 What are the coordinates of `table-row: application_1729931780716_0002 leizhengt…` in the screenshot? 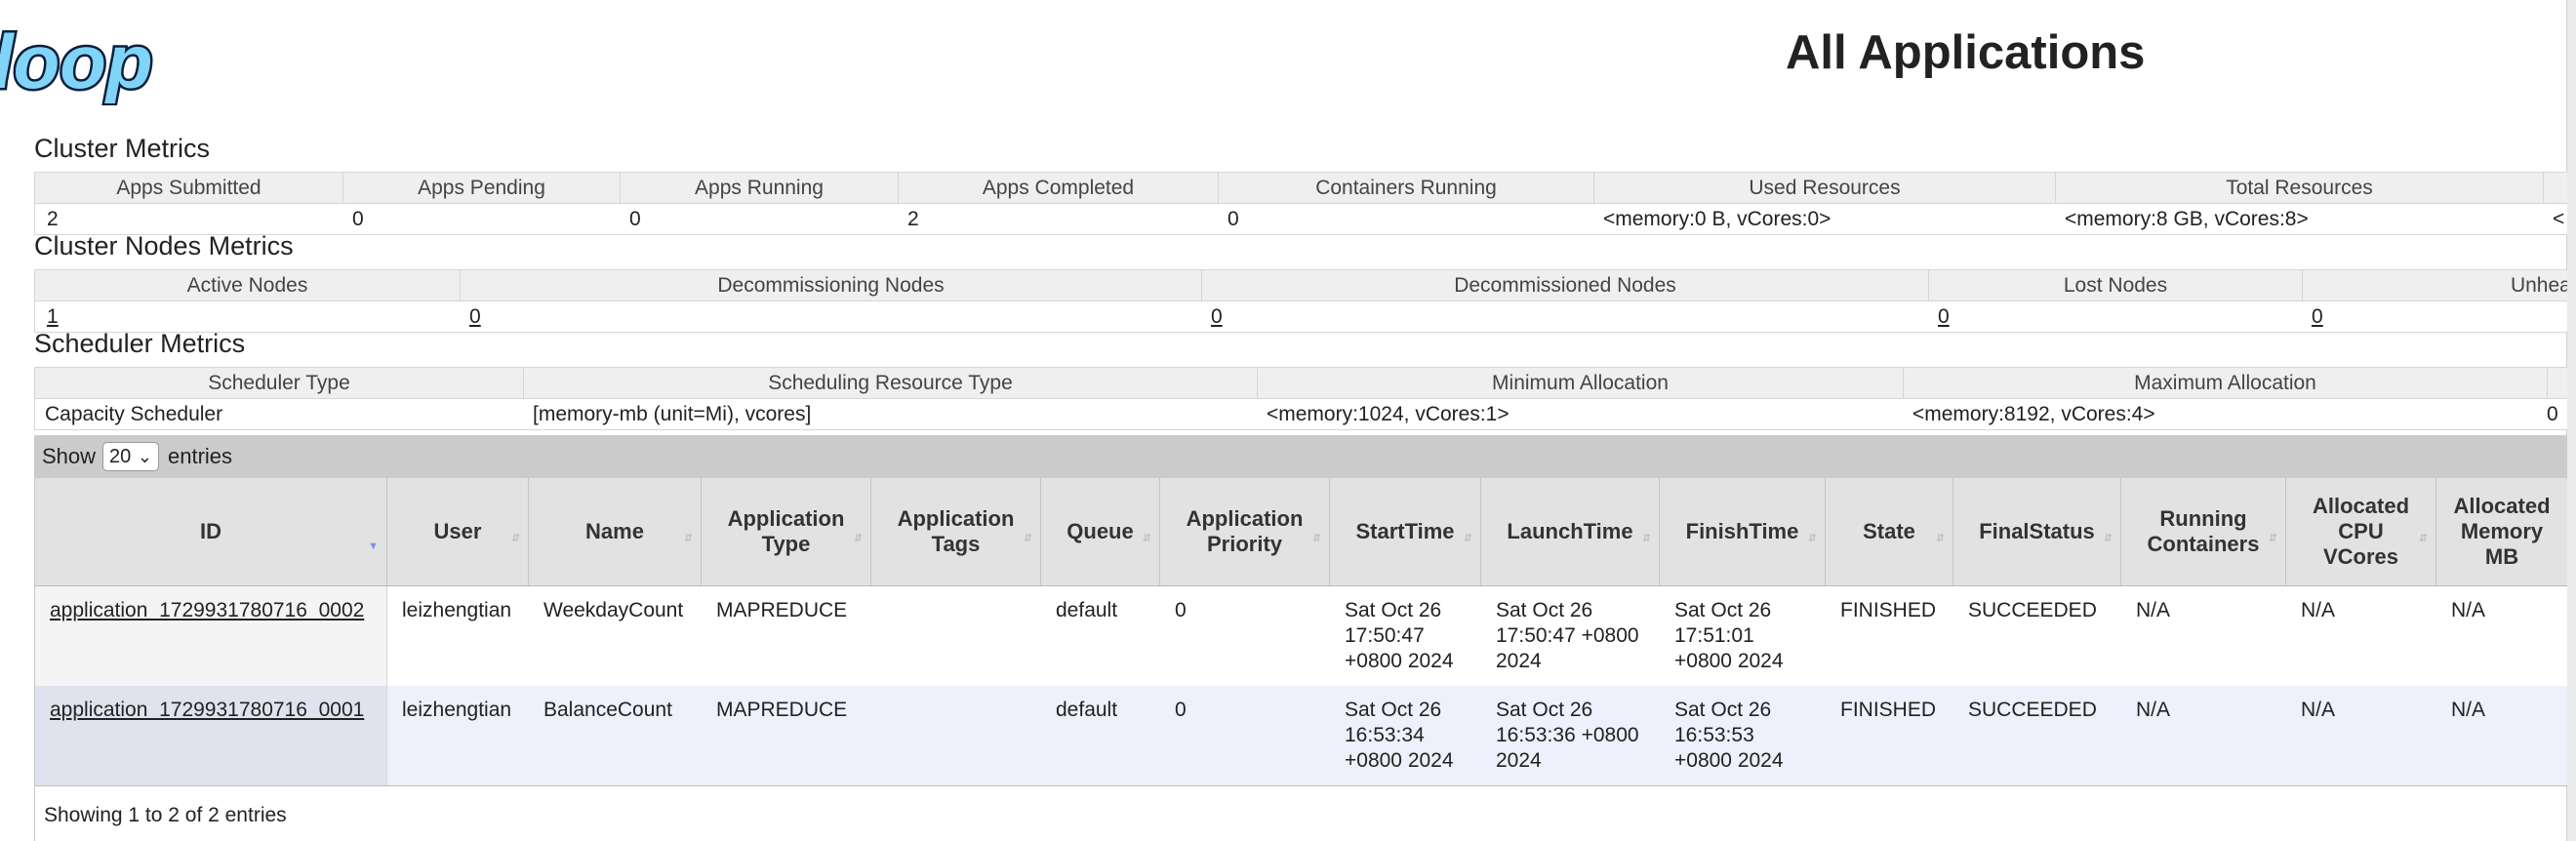 It's located at (1301, 636).